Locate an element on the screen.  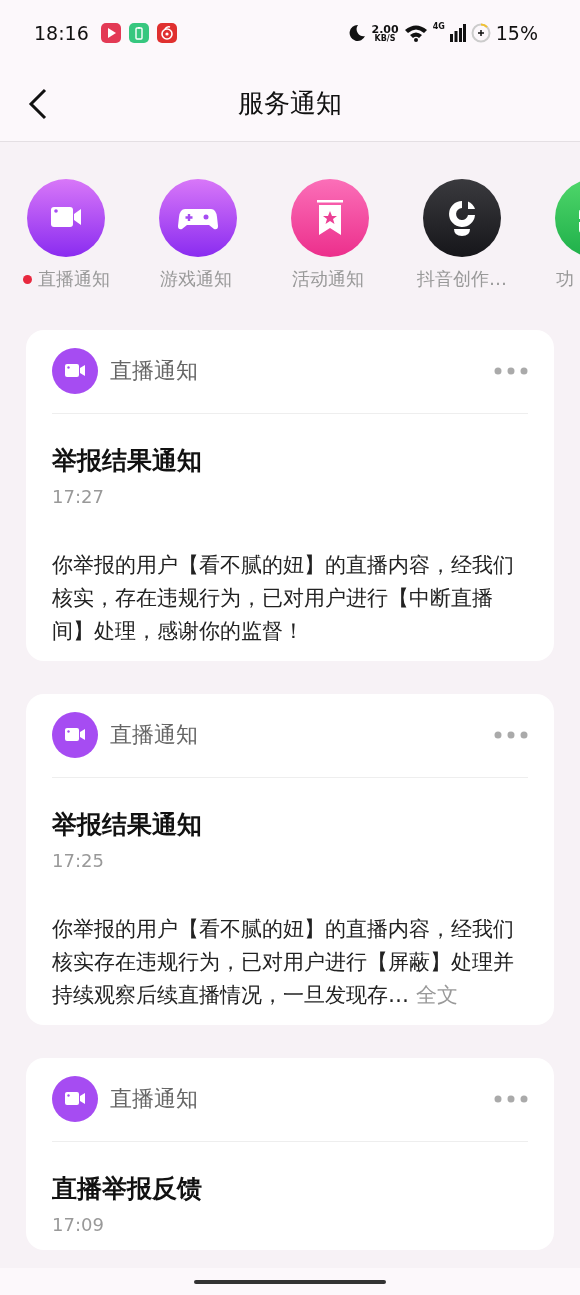
signal-icon is located at coordinates (457, 33).